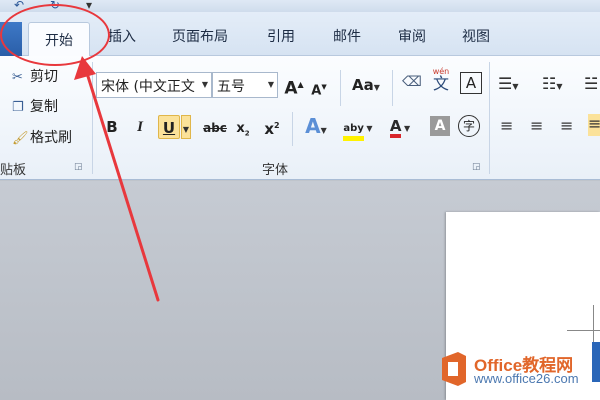 Image resolution: width=600 pixels, height=400 pixels. What do you see at coordinates (454, 369) in the screenshot?
I see `office-logo-icon` at bounding box center [454, 369].